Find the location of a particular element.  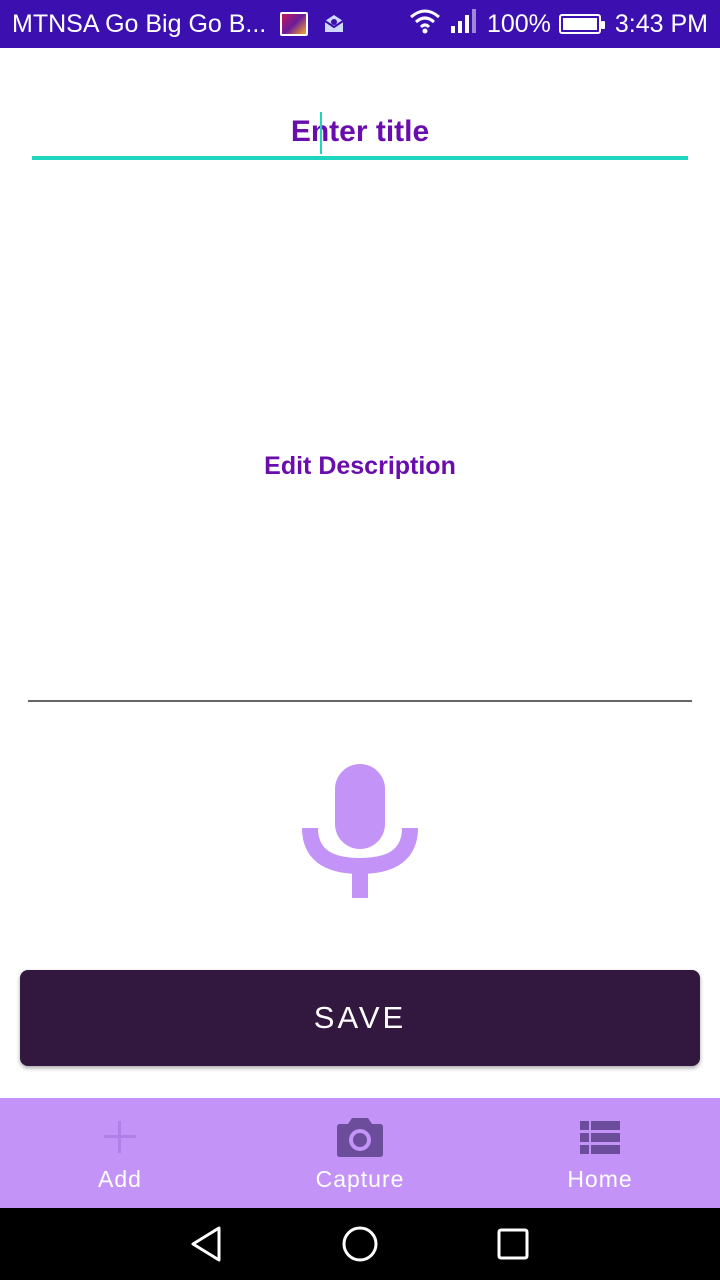

battery-percent: 100% is located at coordinates (518, 23).